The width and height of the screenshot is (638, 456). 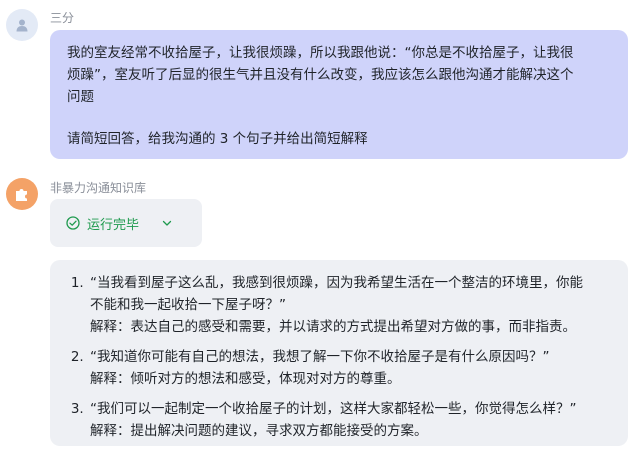 I want to click on answer-explanation: 解释：表达自己的感受和需要，并以请求的方式提出希望对方做的事，而非指责。, so click(x=333, y=327).